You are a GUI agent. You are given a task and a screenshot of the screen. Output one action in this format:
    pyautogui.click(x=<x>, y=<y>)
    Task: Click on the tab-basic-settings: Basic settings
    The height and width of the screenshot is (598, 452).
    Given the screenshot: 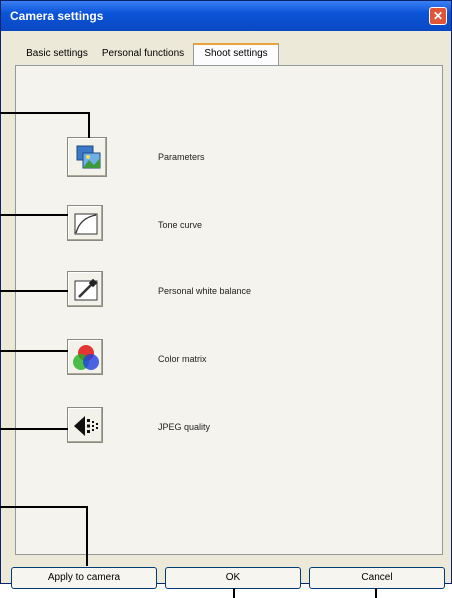 What is the action you would take?
    pyautogui.click(x=57, y=55)
    